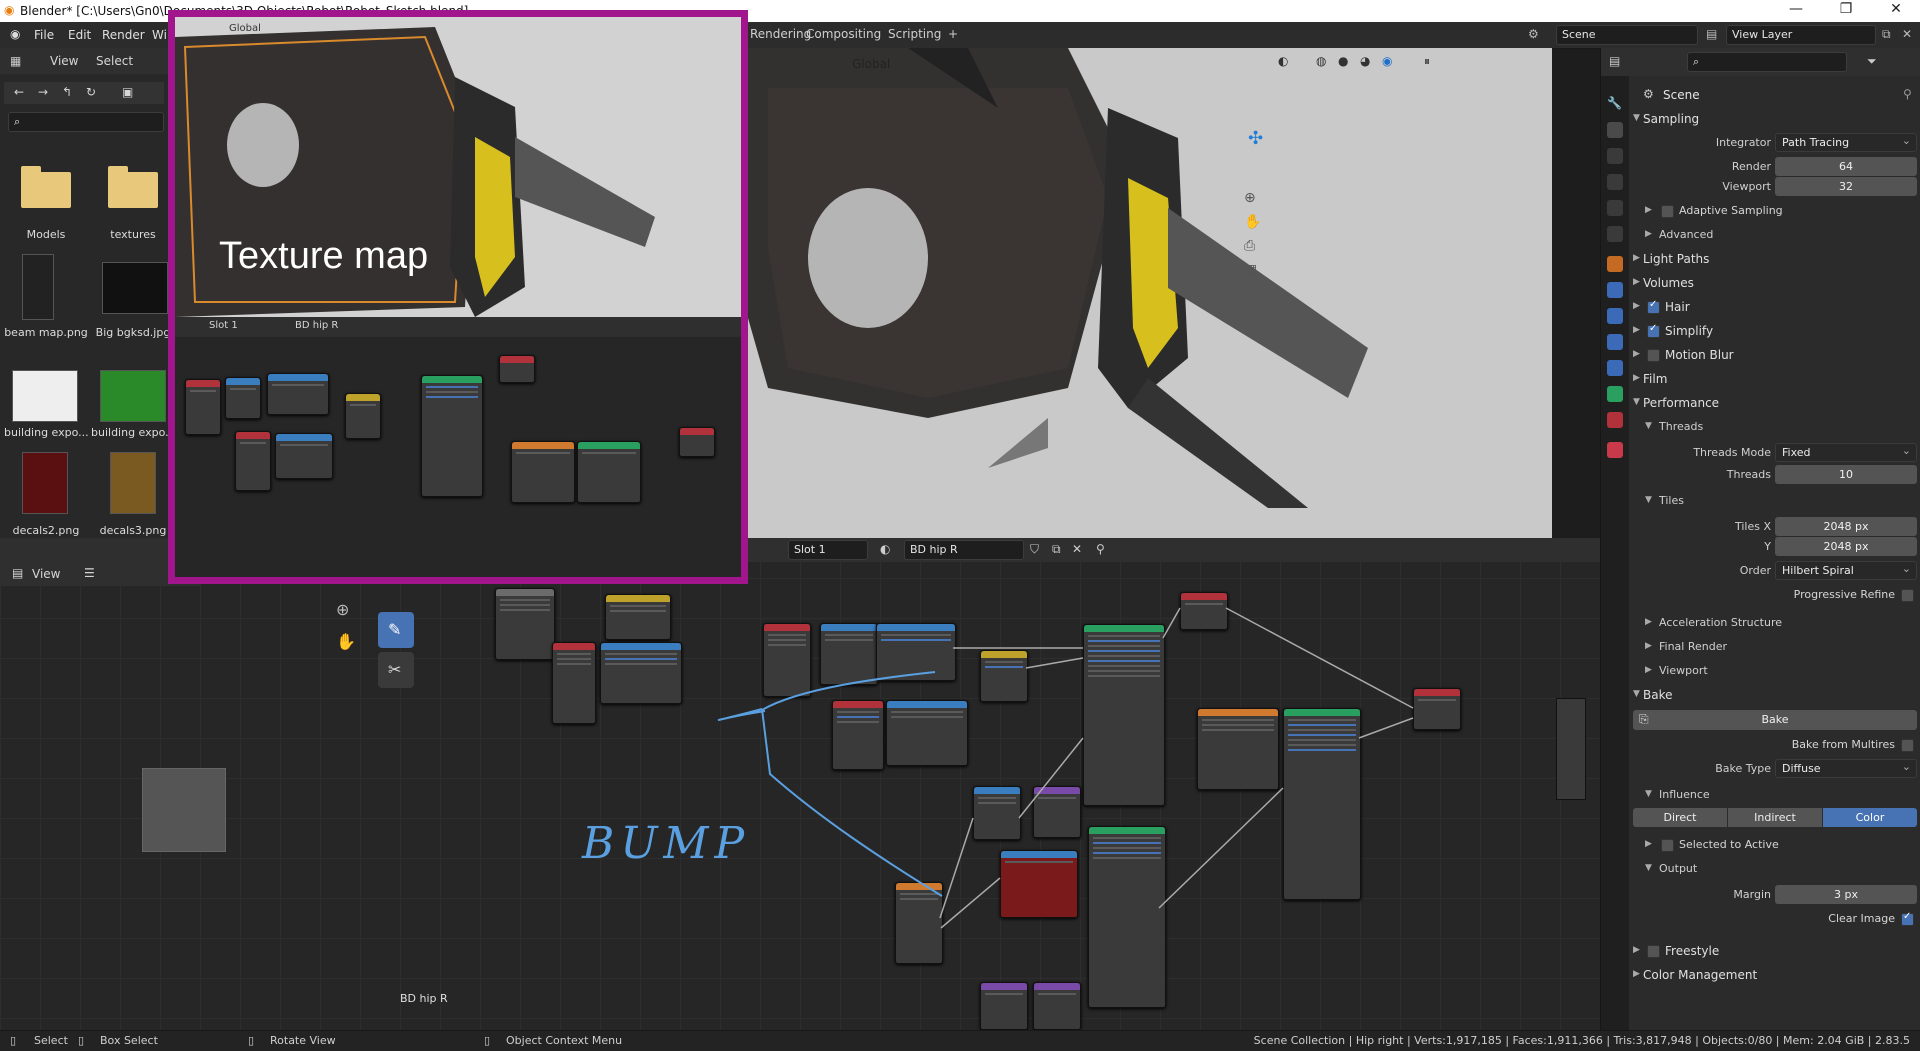  I want to click on file-label-decals3: decals3.png, so click(133, 530).